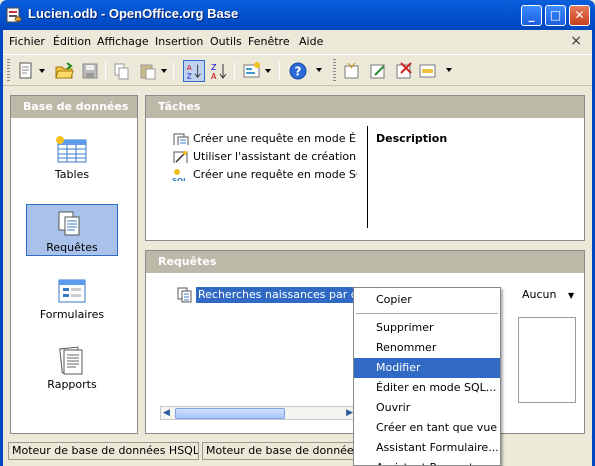 This screenshot has width=595, height=466. Describe the element at coordinates (71, 360) in the screenshot. I see `reports-icon` at that location.